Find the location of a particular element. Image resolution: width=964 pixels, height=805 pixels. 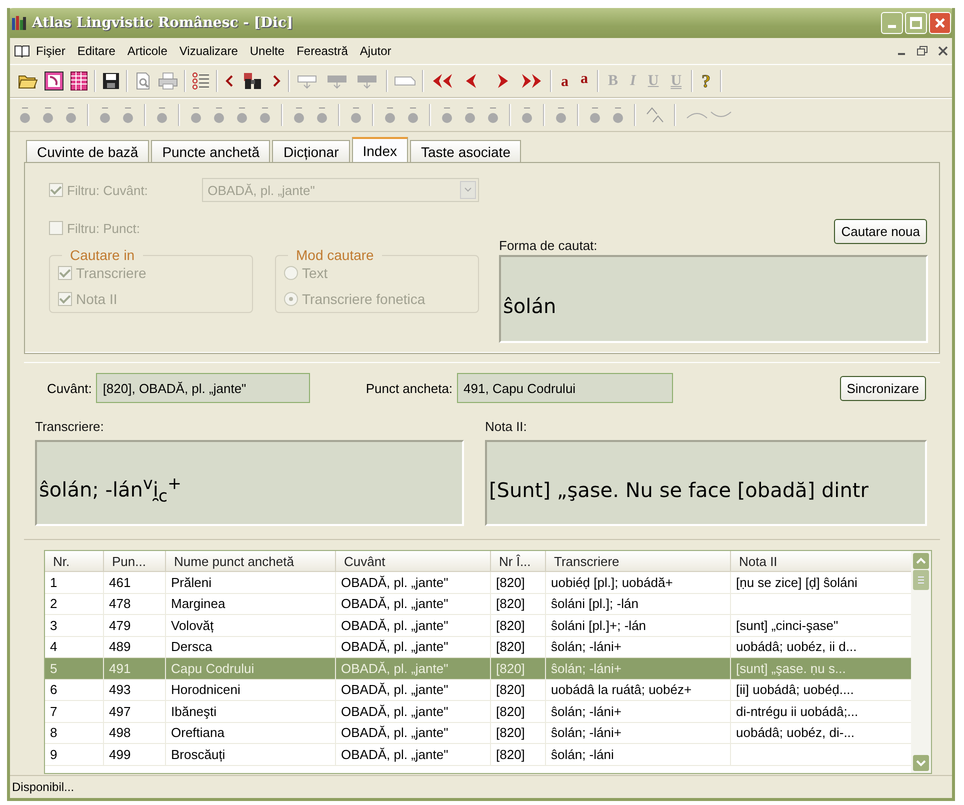

scroll-thumb-icon is located at coordinates (921, 580).